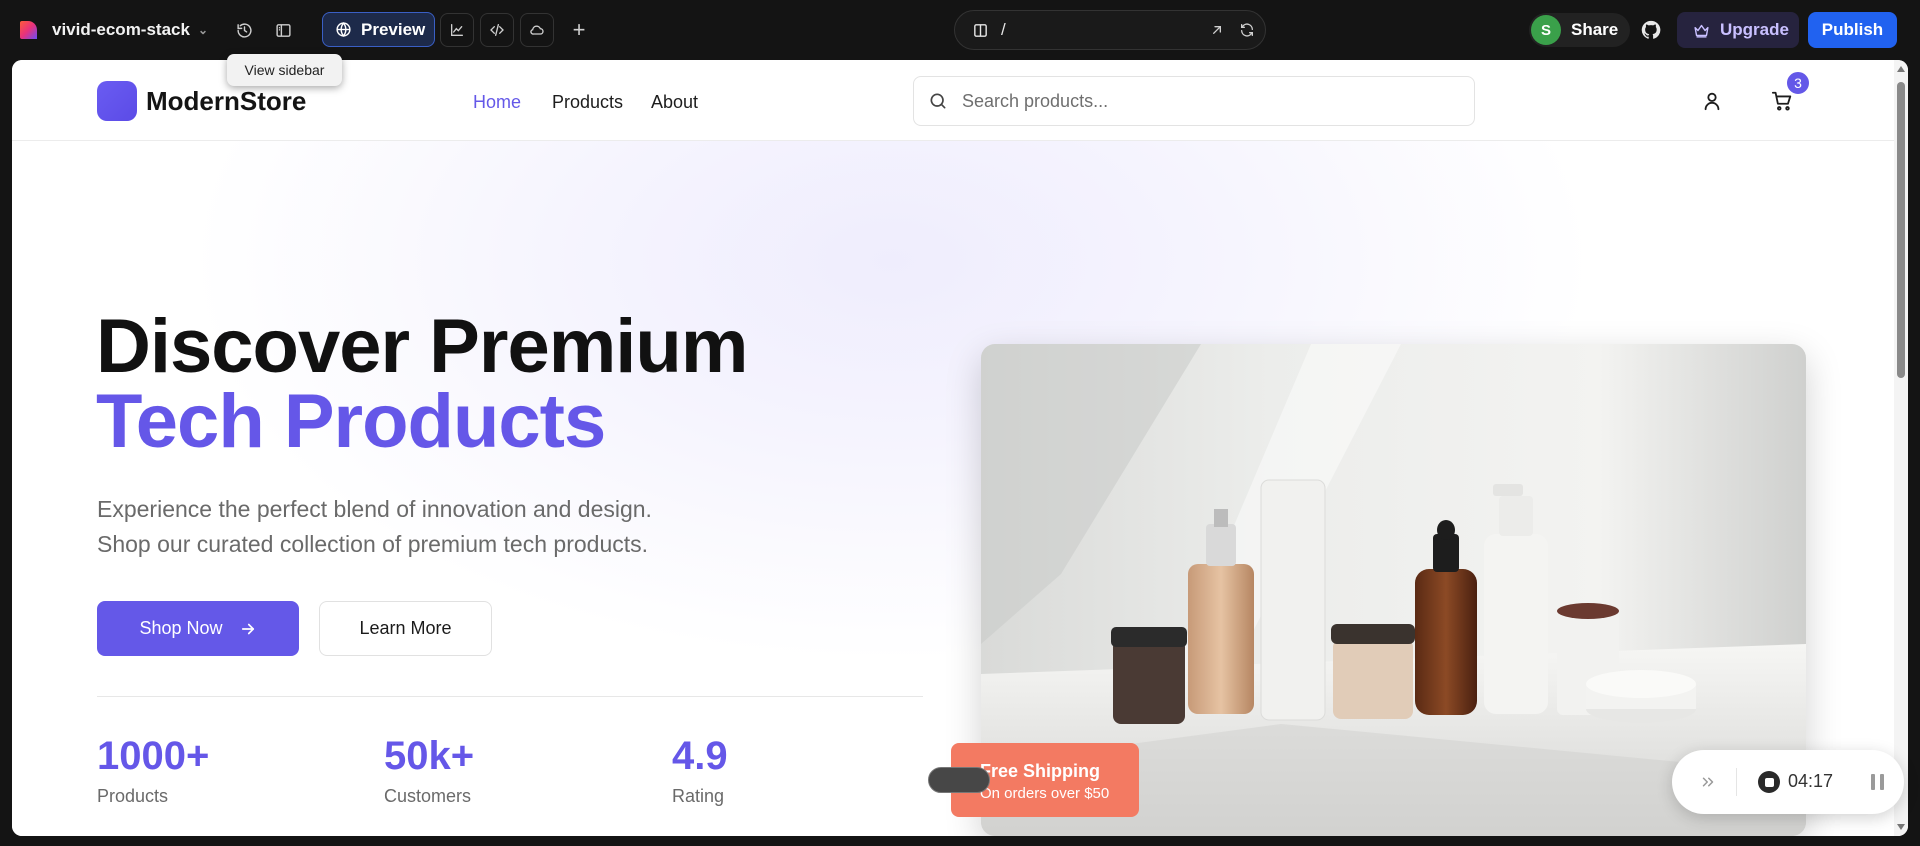  I want to click on view-sidebar-button, so click(283, 30).